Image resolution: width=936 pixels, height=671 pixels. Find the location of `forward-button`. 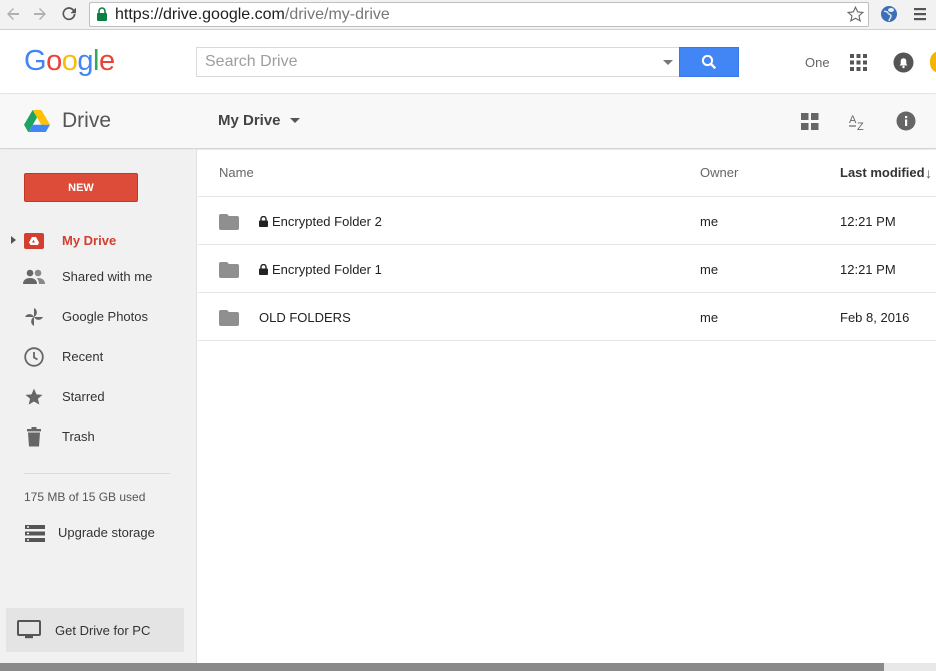

forward-button is located at coordinates (40, 14).